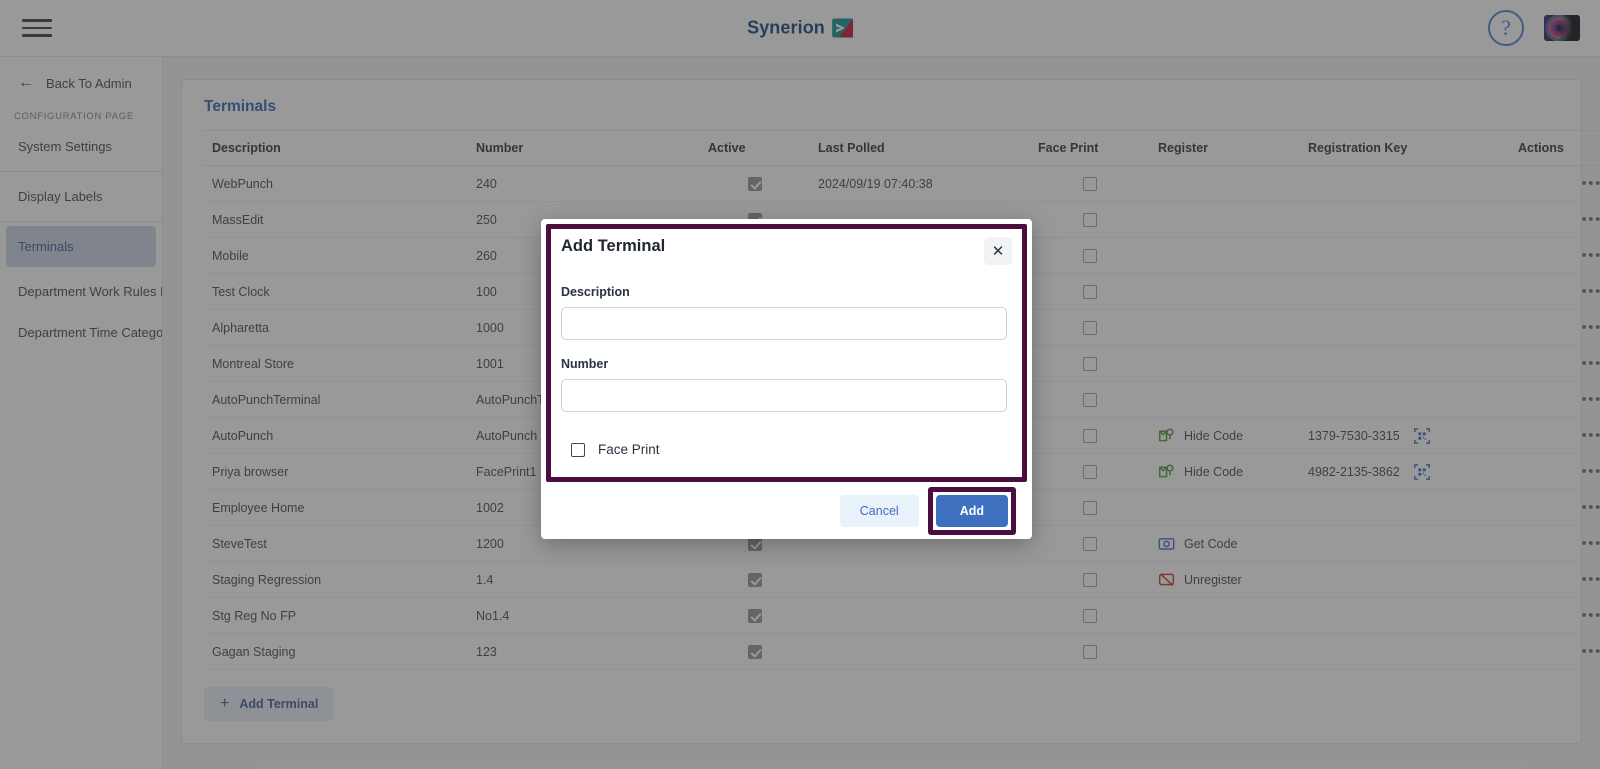 The width and height of the screenshot is (1600, 769). What do you see at coordinates (786, 242) in the screenshot?
I see `dialog-header: Add Terminal ✕` at bounding box center [786, 242].